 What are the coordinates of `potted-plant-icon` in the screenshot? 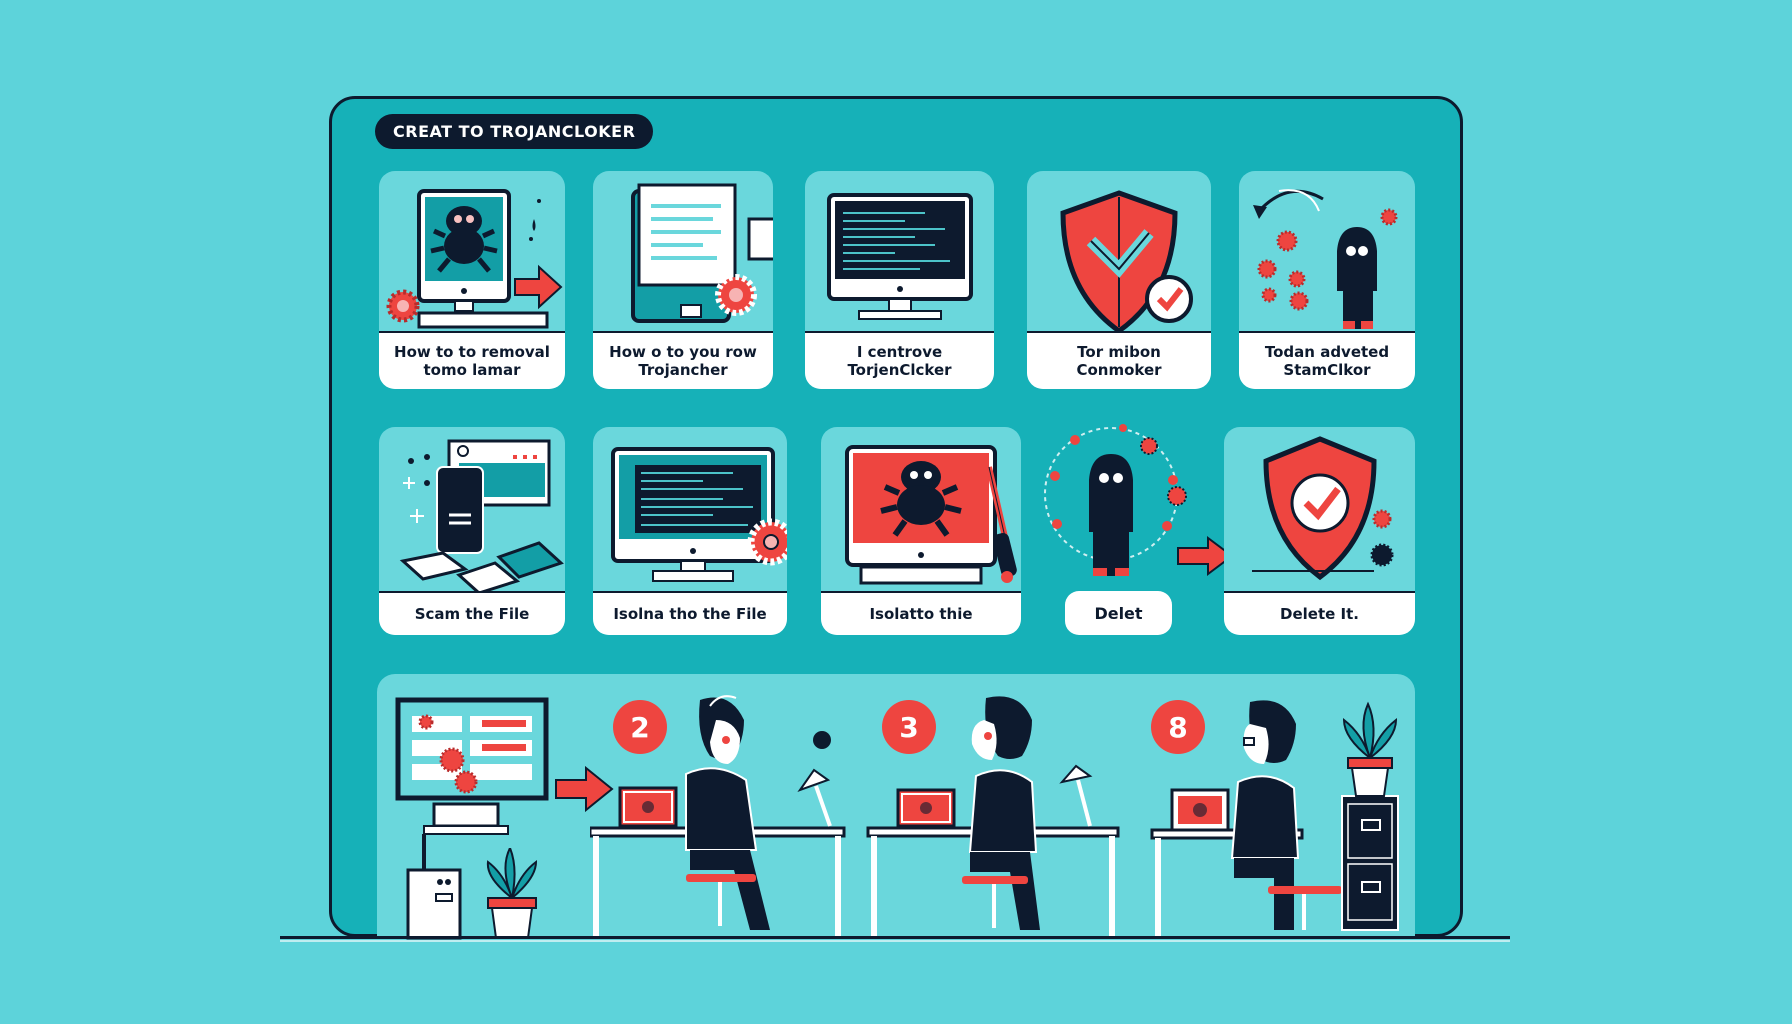 It's located at (512, 893).